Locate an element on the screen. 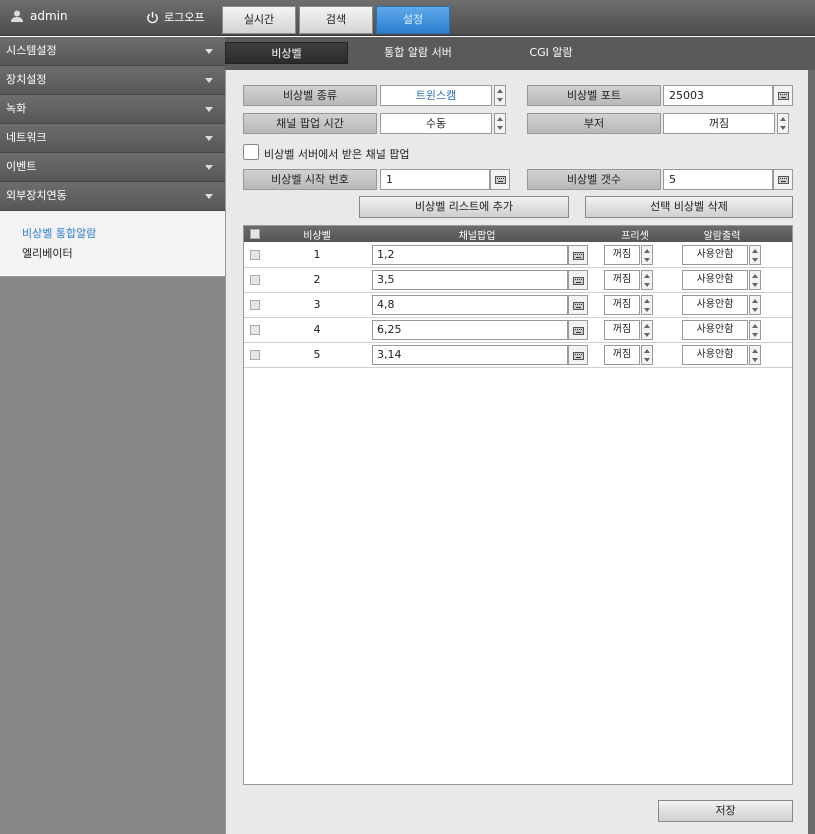  bell-type-spinner is located at coordinates (500, 95).